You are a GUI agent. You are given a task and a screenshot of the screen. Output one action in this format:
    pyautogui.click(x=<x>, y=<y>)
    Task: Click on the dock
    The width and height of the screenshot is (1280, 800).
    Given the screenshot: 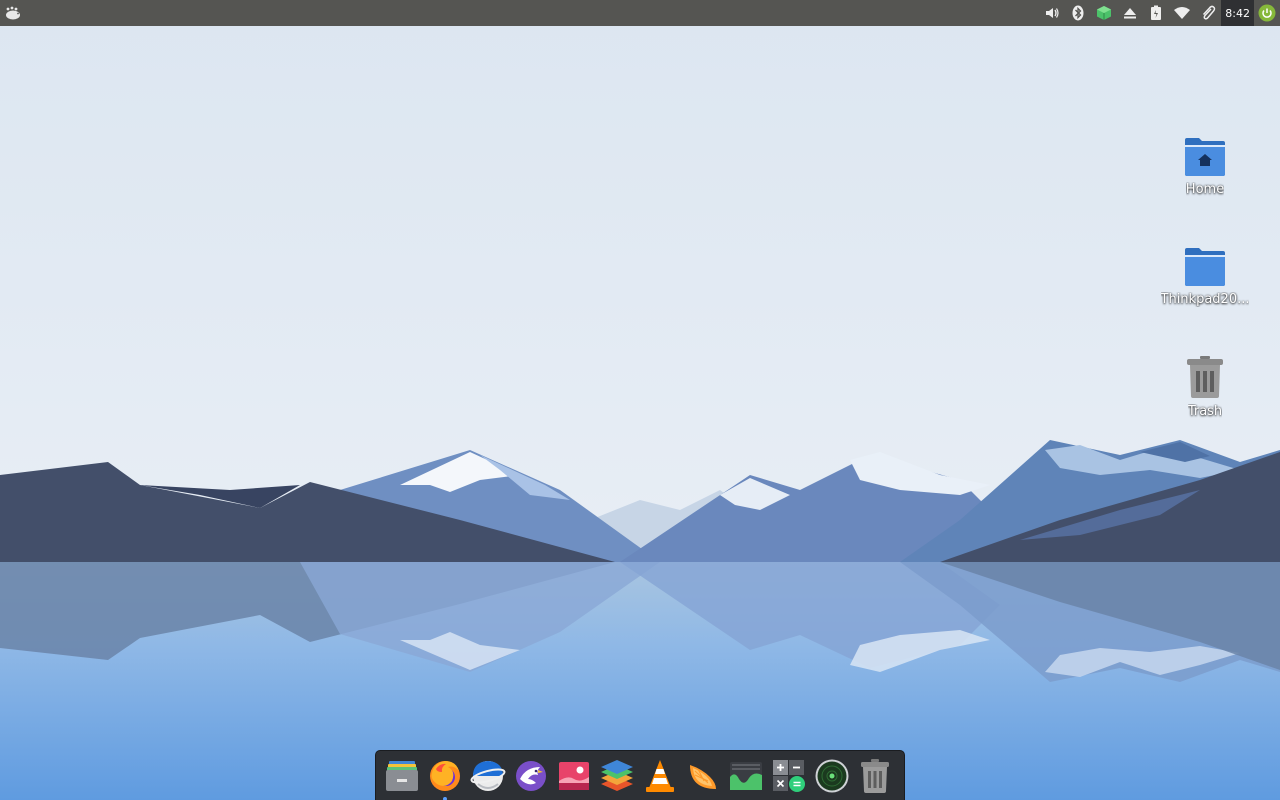 What is the action you would take?
    pyautogui.click(x=640, y=775)
    